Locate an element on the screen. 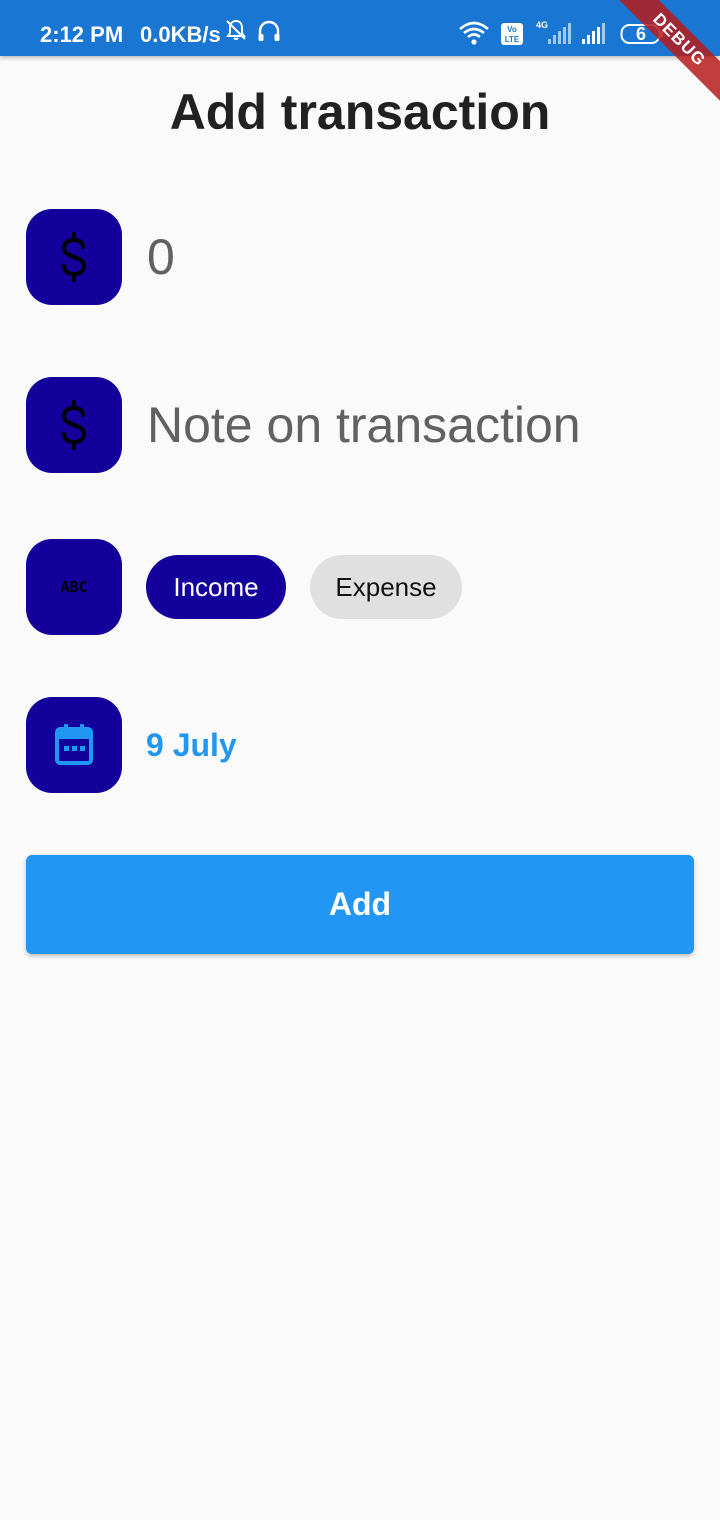 This screenshot has height=1520, width=720. status-bar: 2:12 PM 0.0KB/s Vo LTE 4G 6 is located at coordinates (360, 28).